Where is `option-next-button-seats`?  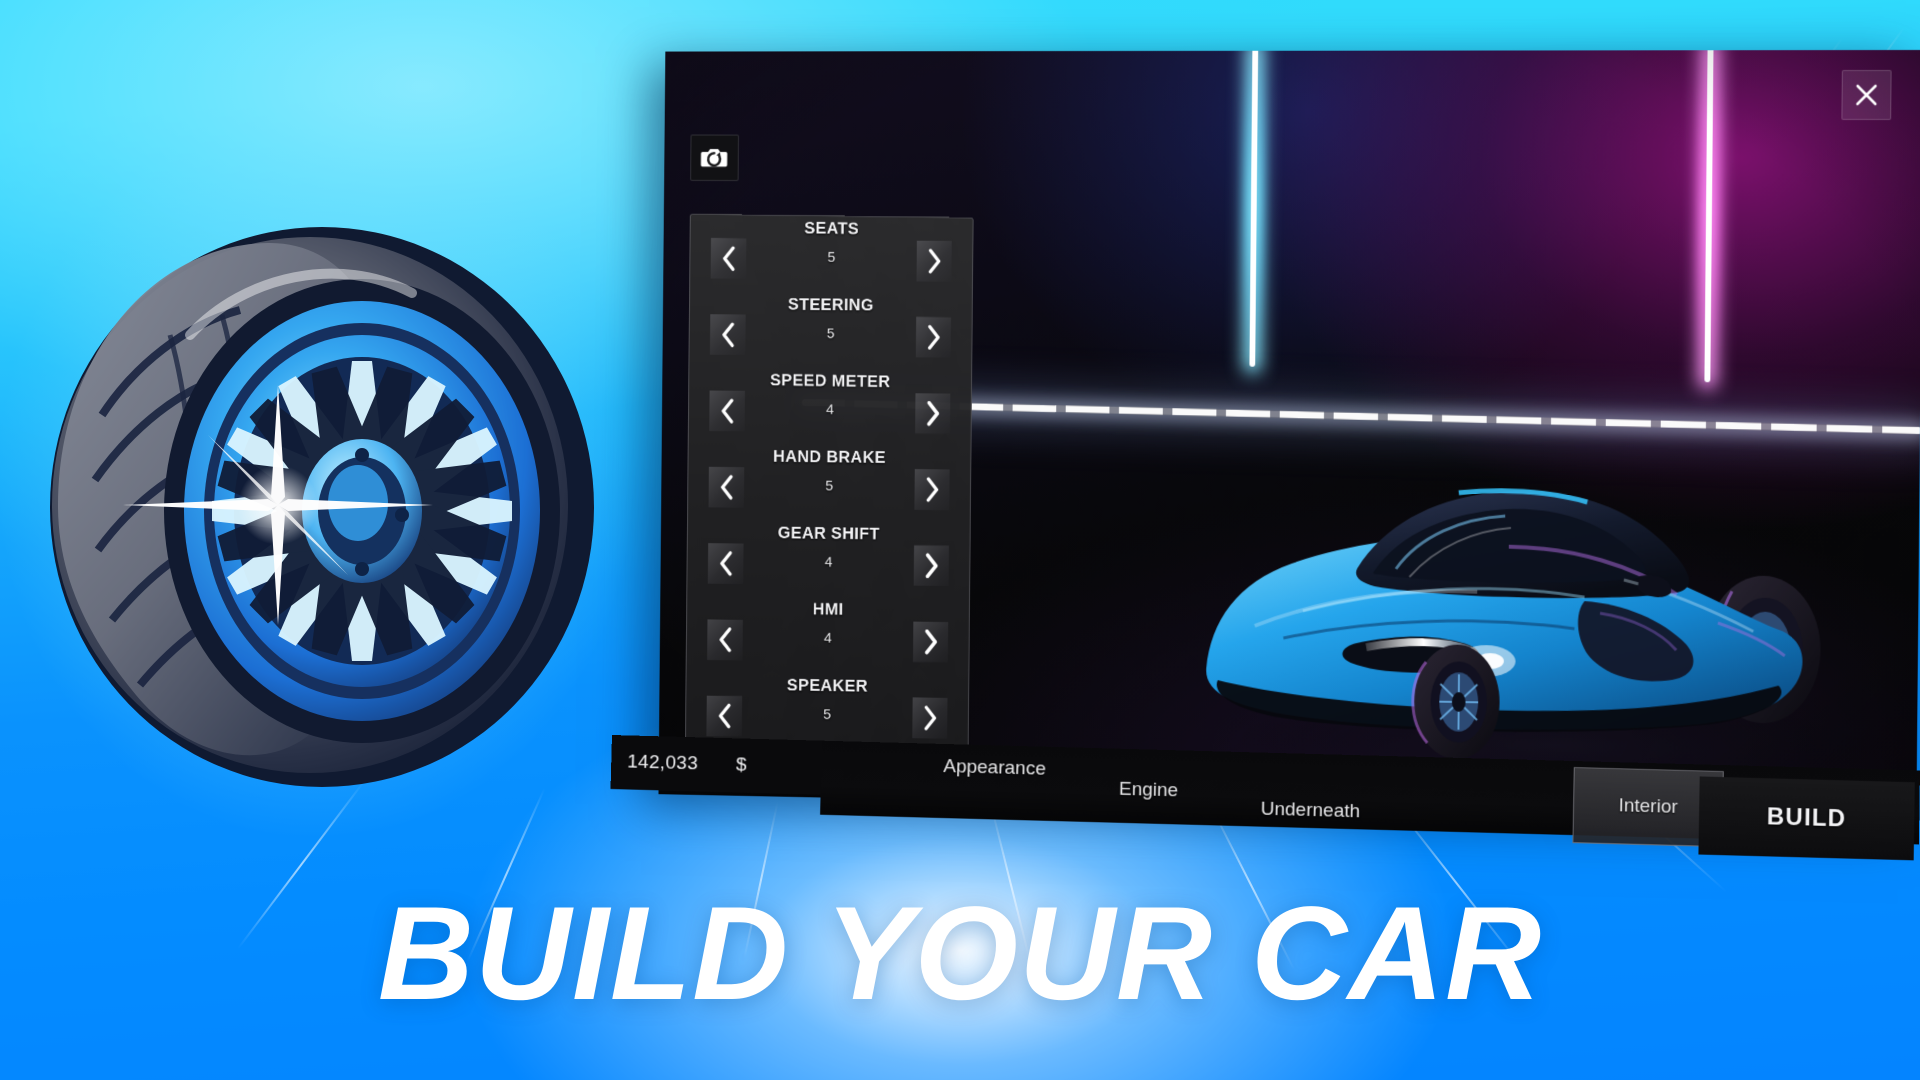
option-next-button-seats is located at coordinates (934, 261).